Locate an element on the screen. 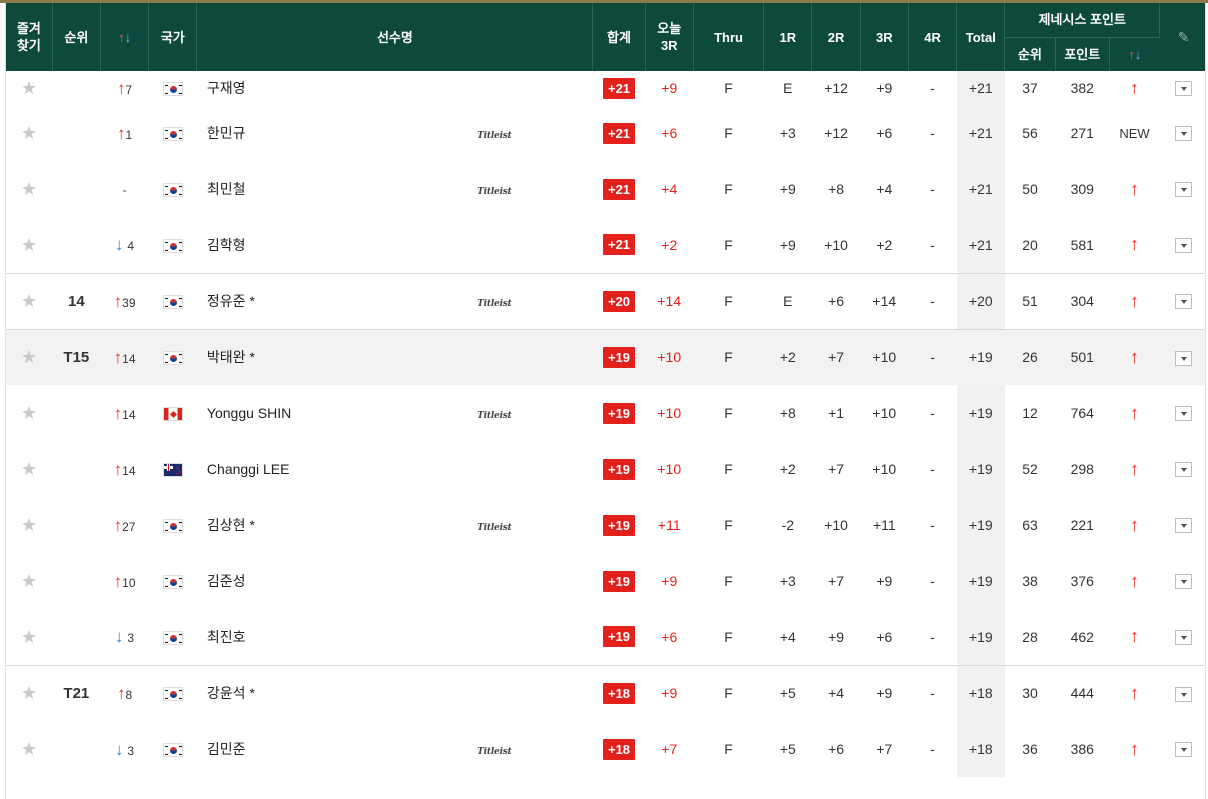  header-genesis-rank: 순위 is located at coordinates (1030, 53).